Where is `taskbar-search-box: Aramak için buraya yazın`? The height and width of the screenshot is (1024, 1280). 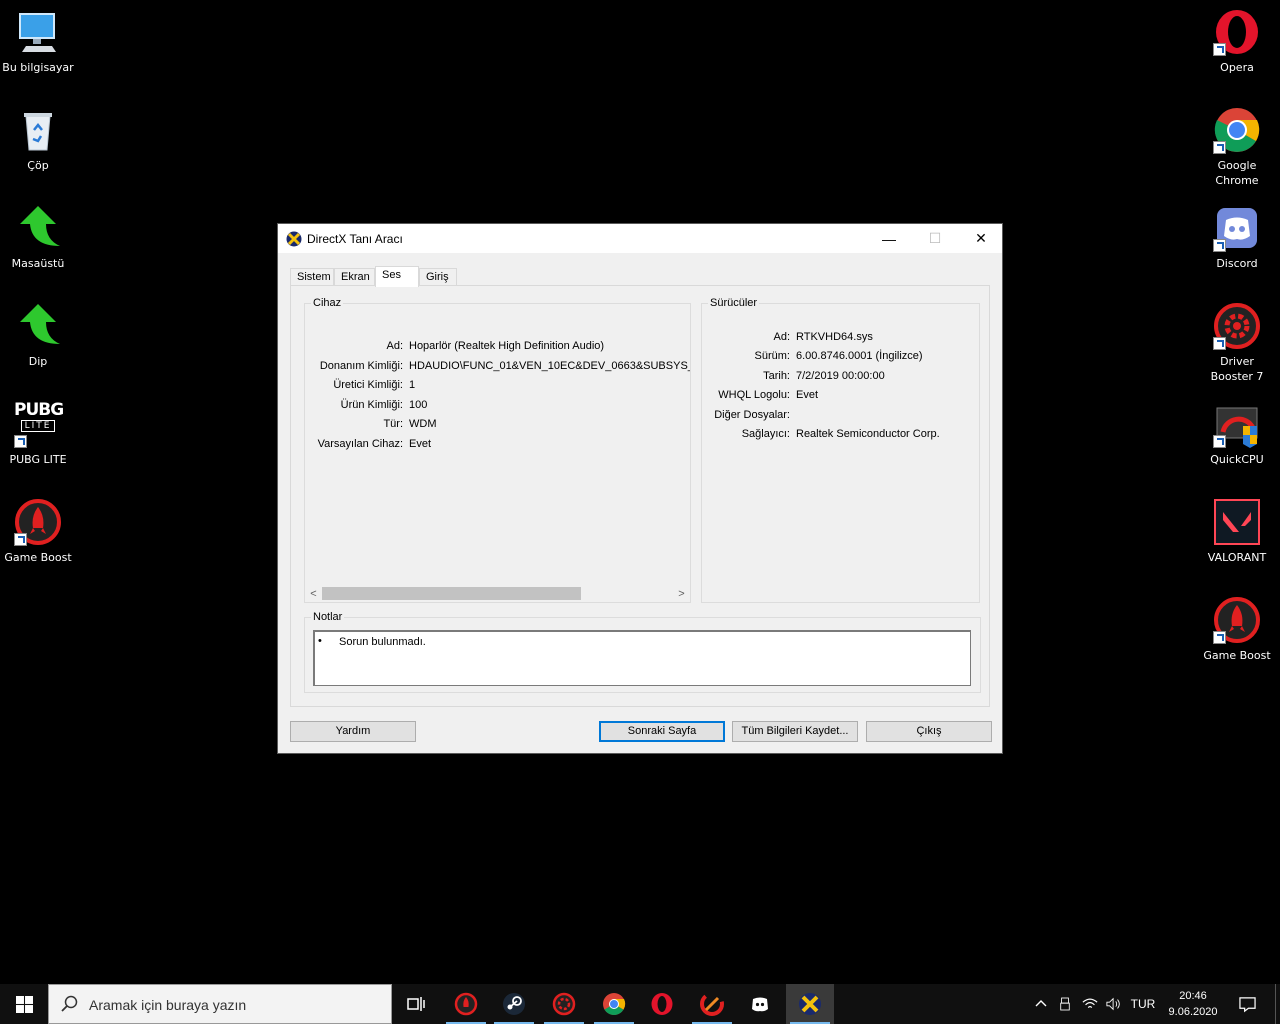 taskbar-search-box: Aramak için buraya yazın is located at coordinates (220, 1004).